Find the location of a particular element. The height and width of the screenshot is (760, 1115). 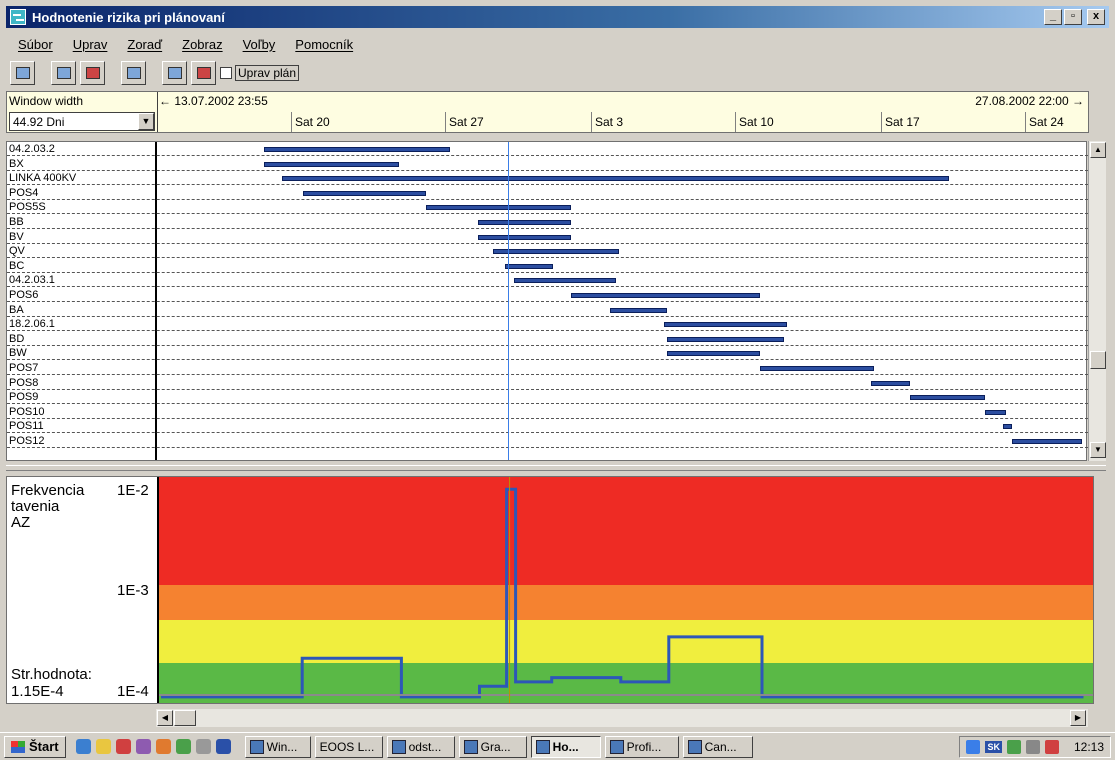

hscroll-thumb is located at coordinates (185, 718).